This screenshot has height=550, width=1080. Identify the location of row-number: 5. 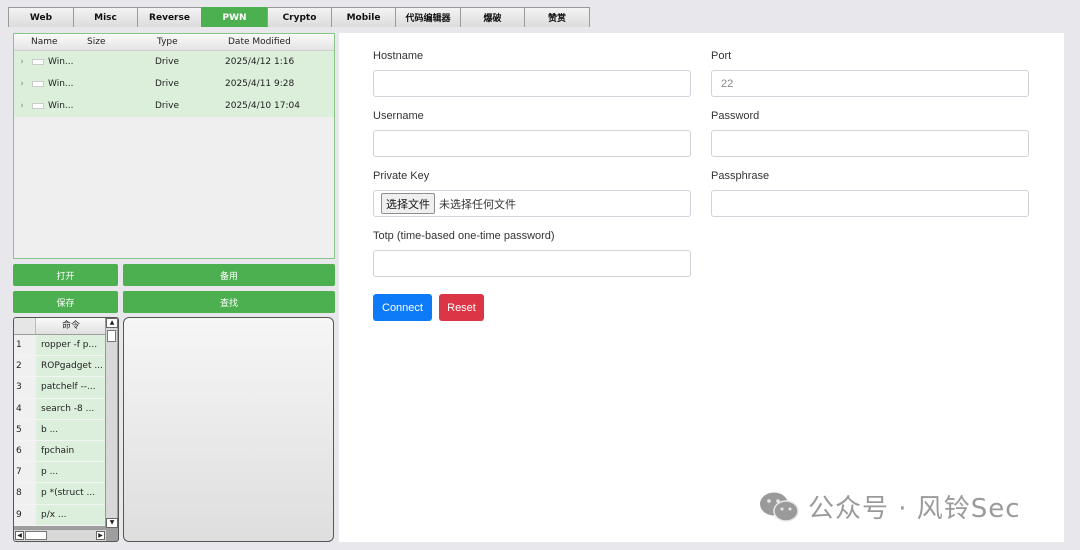
(25, 429).